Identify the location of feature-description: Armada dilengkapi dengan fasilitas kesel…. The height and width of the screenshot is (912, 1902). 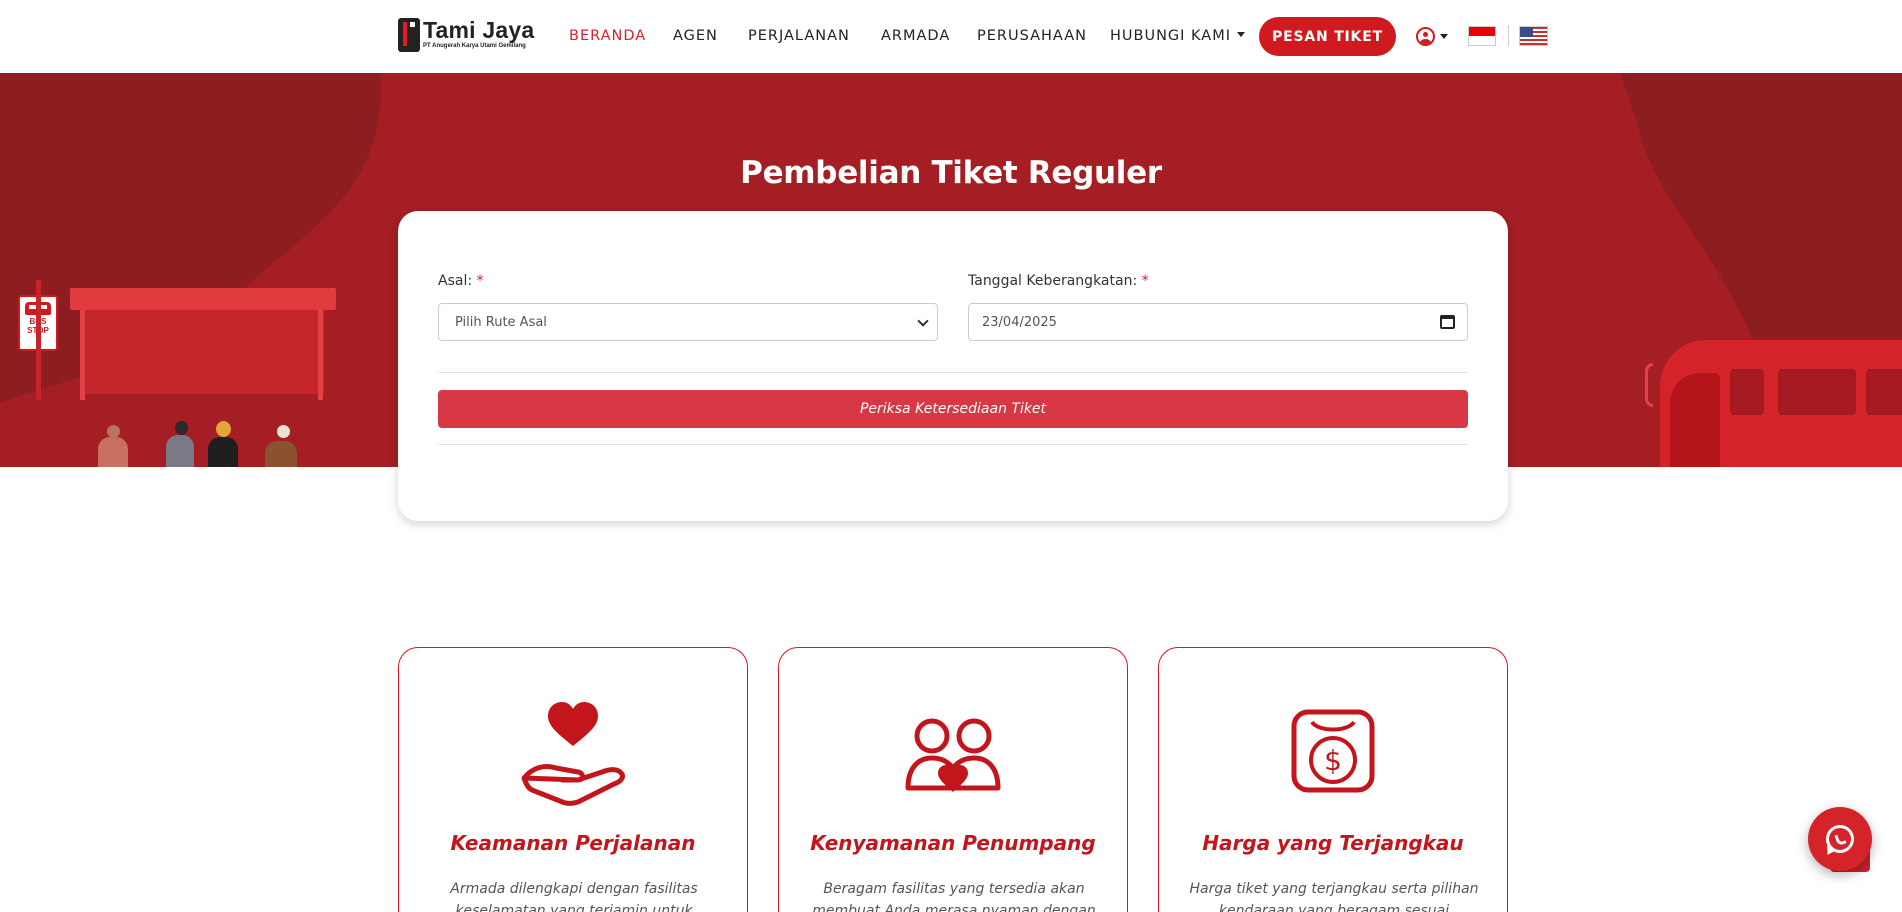
(574, 896).